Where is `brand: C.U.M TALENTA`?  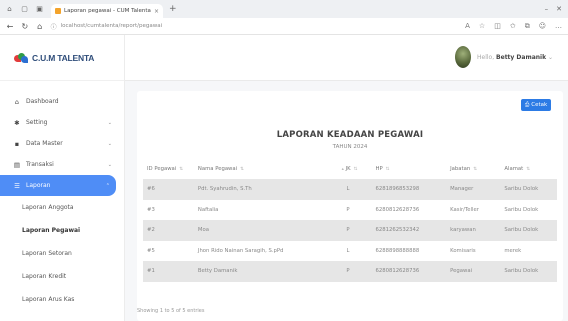 brand: C.U.M TALENTA is located at coordinates (62, 58).